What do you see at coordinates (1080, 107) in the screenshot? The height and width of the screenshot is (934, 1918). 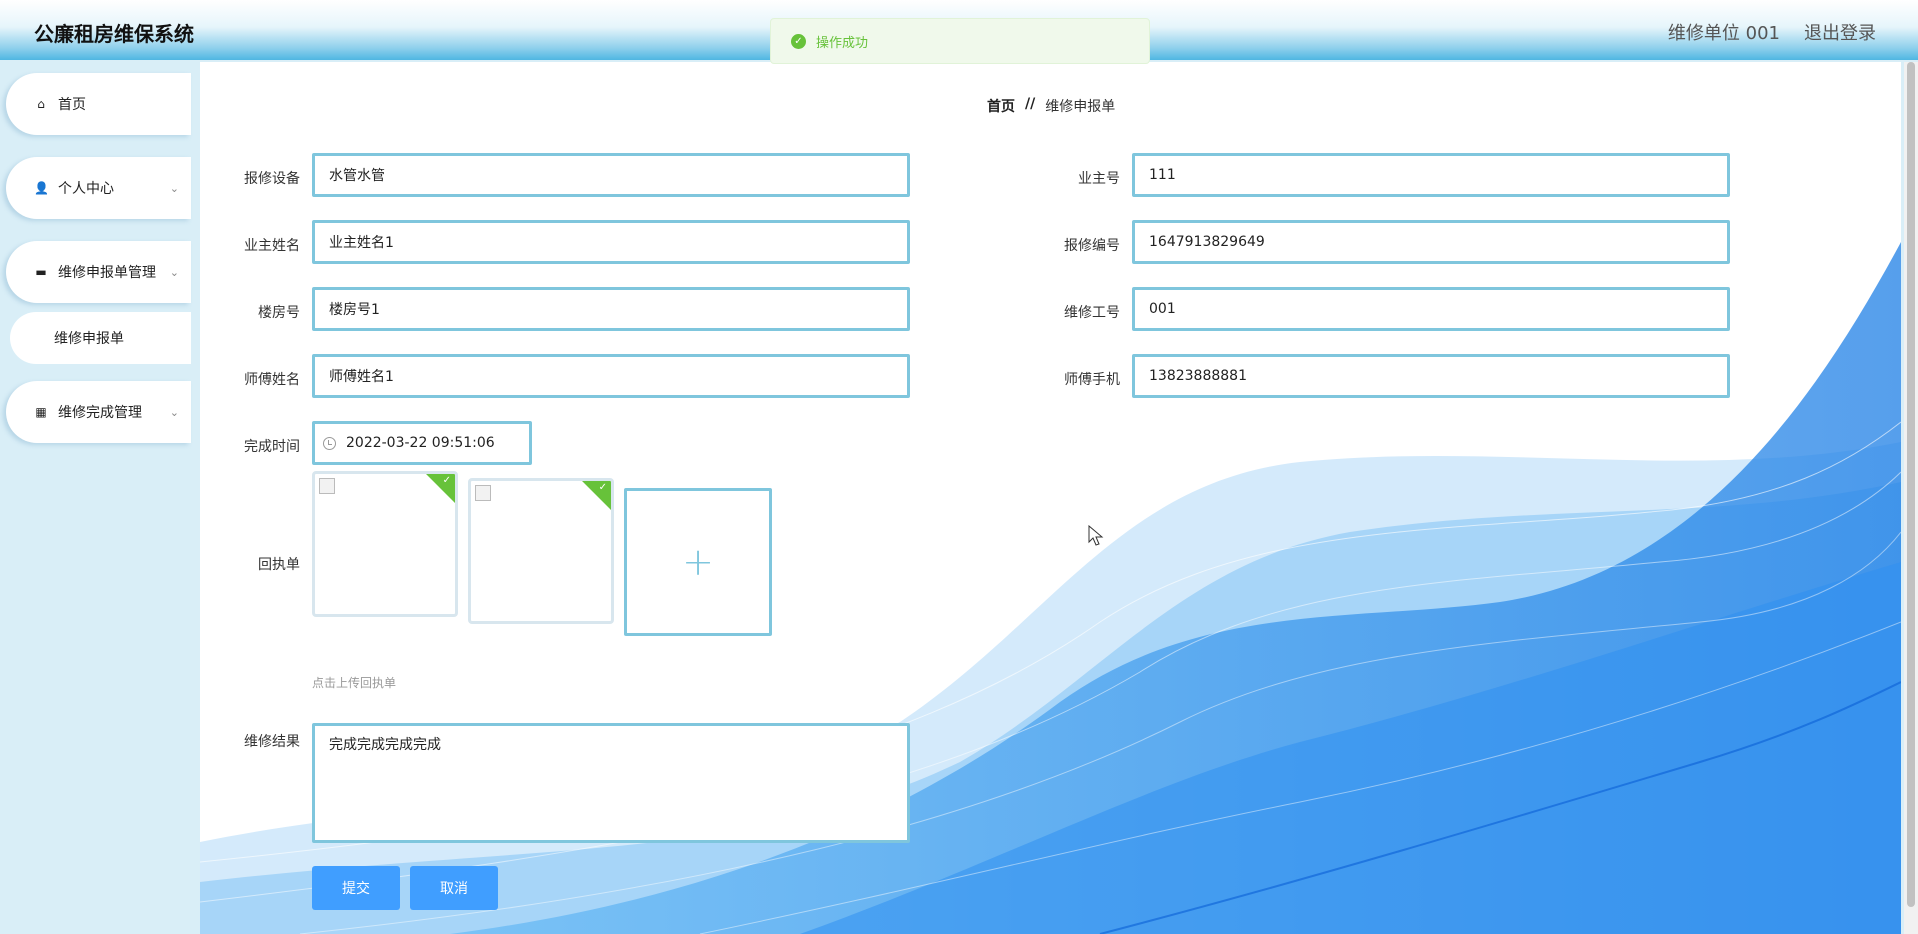 I see `breadcrumb-current: 维修申报单` at bounding box center [1080, 107].